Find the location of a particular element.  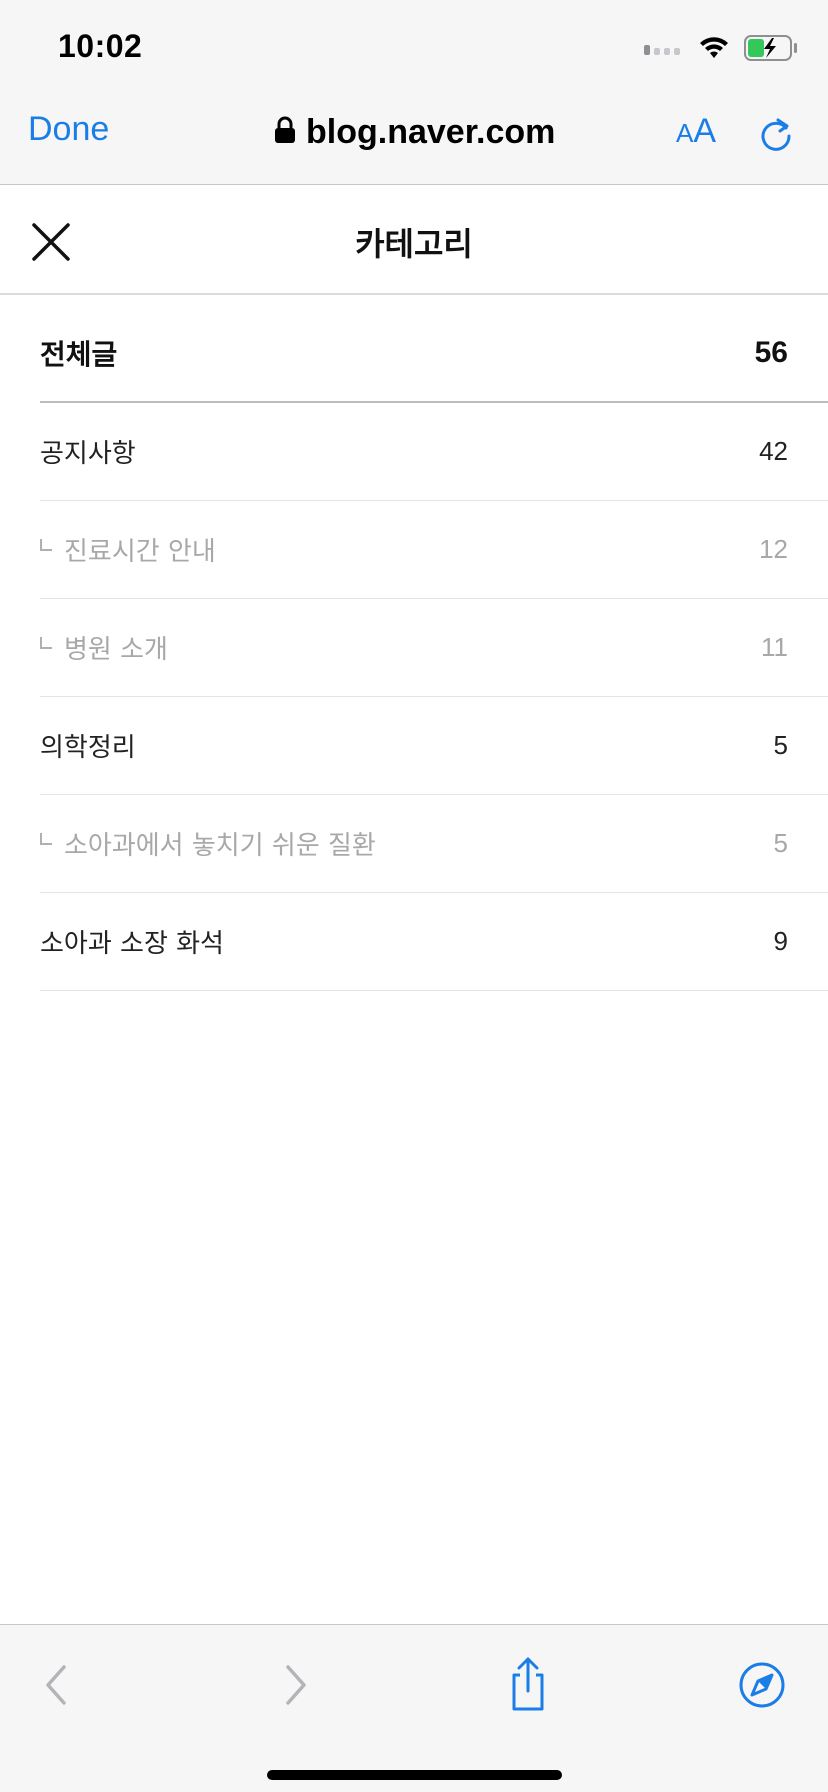

address-bar: blog.naver.com is located at coordinates (414, 132).